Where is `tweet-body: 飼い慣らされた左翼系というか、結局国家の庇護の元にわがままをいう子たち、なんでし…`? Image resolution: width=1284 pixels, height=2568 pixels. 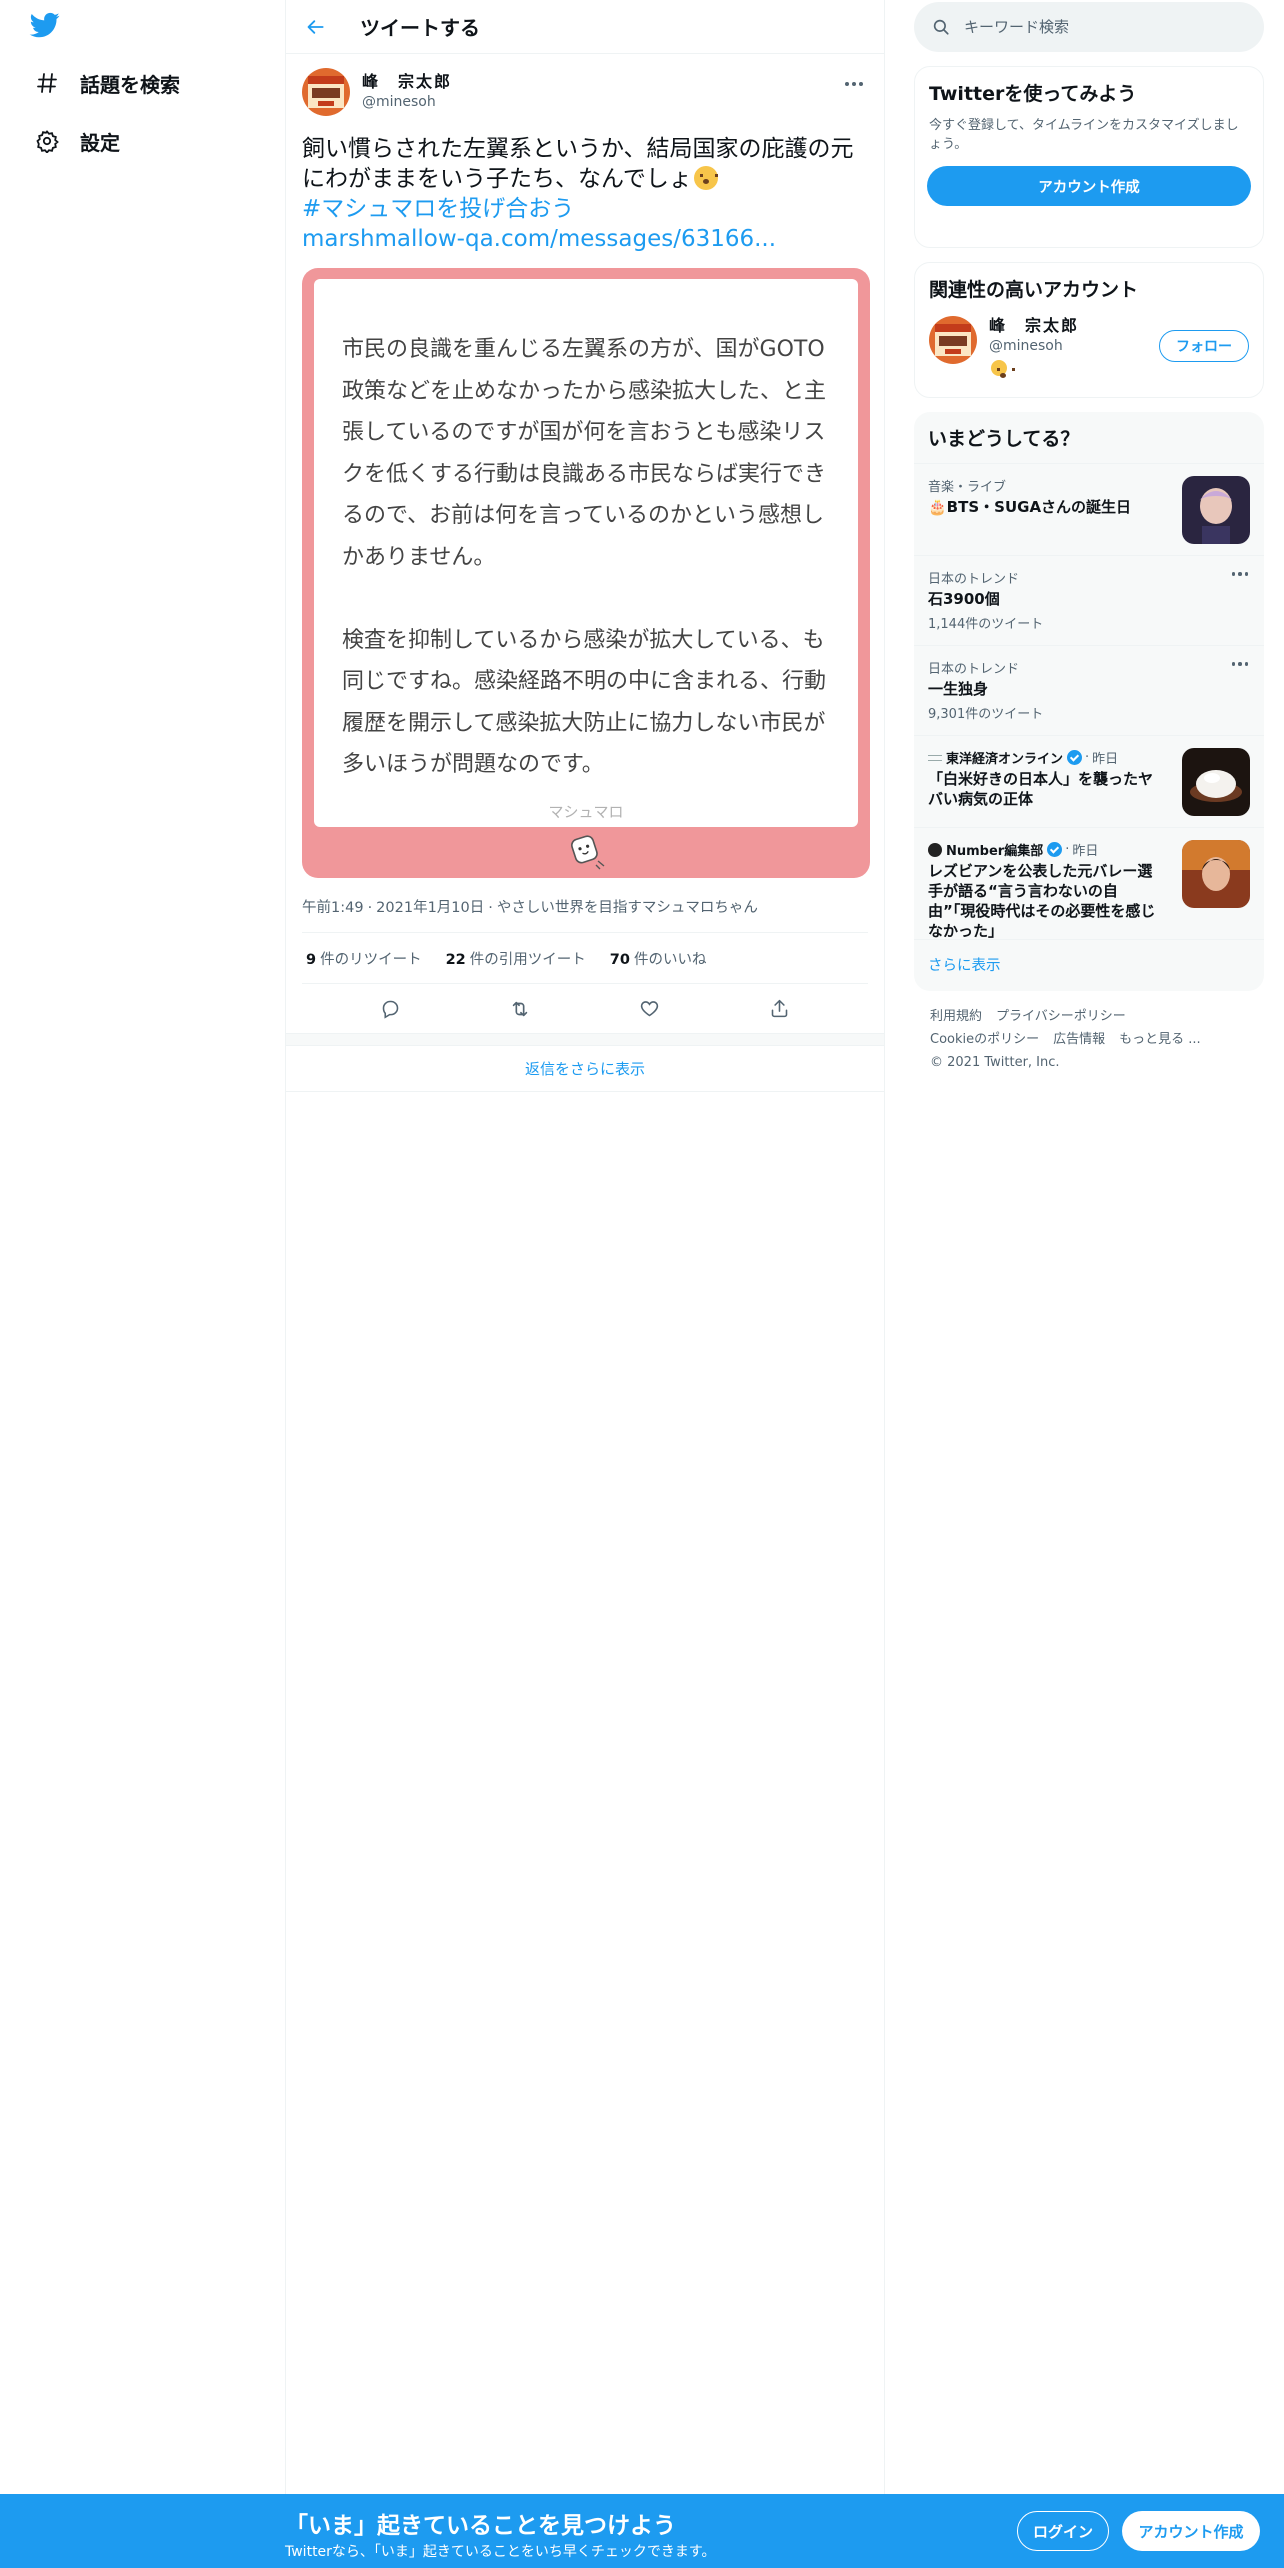
tweet-body: 飼い慣らされた左翼系というか、結局国家の庇護の元にわがままをいう子たち、なんでし… is located at coordinates (578, 164).